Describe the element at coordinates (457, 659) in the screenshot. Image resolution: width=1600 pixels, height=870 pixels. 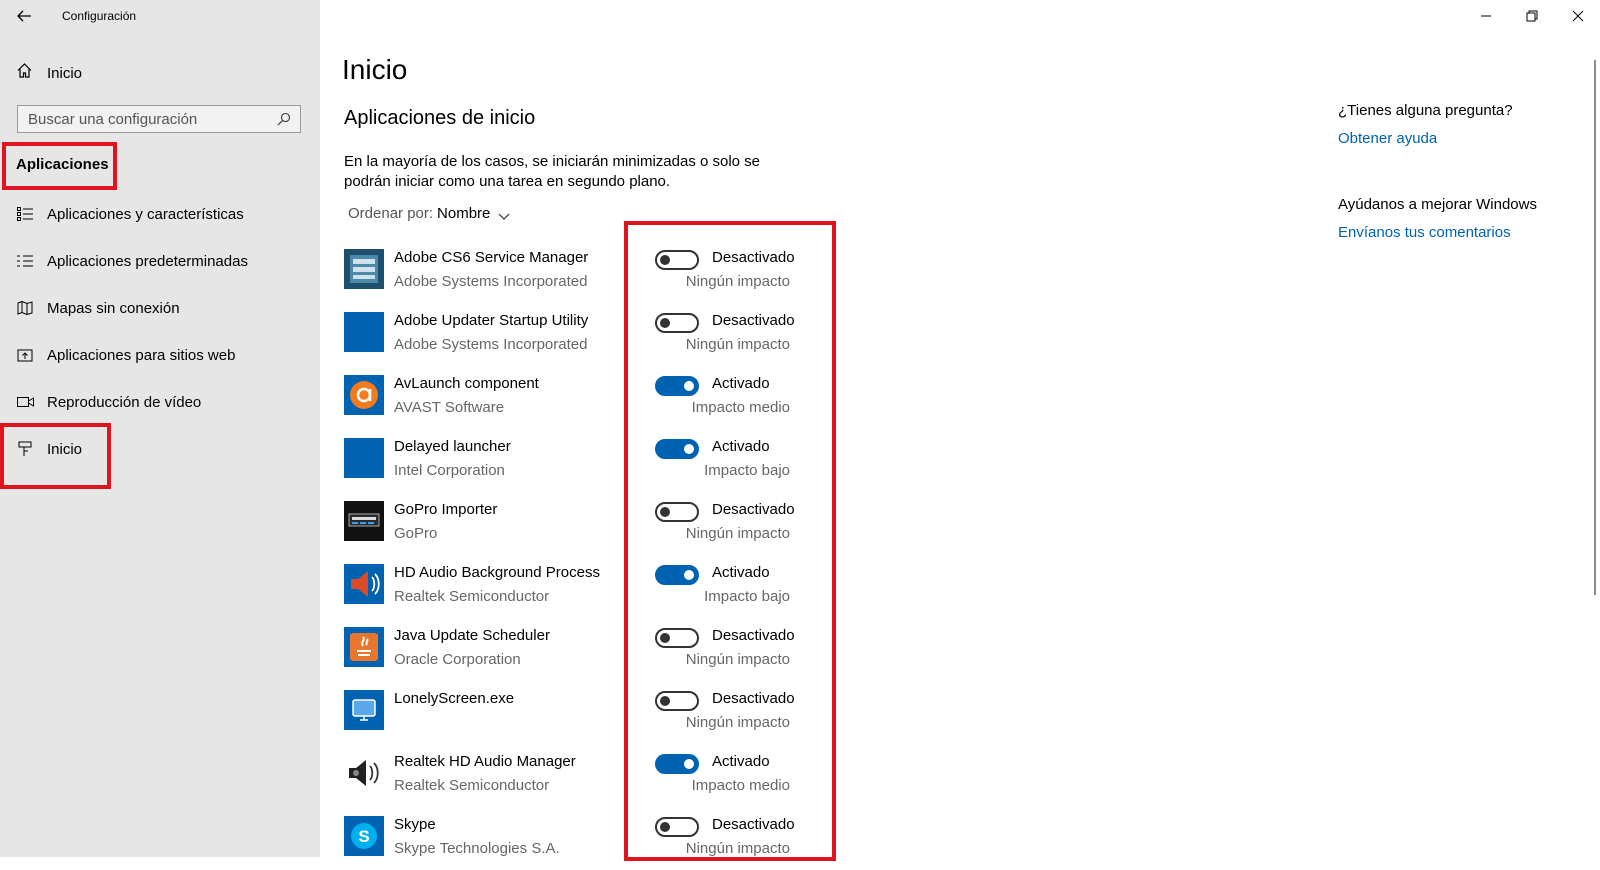
I see `app-publisher: Oracle Corporation` at that location.